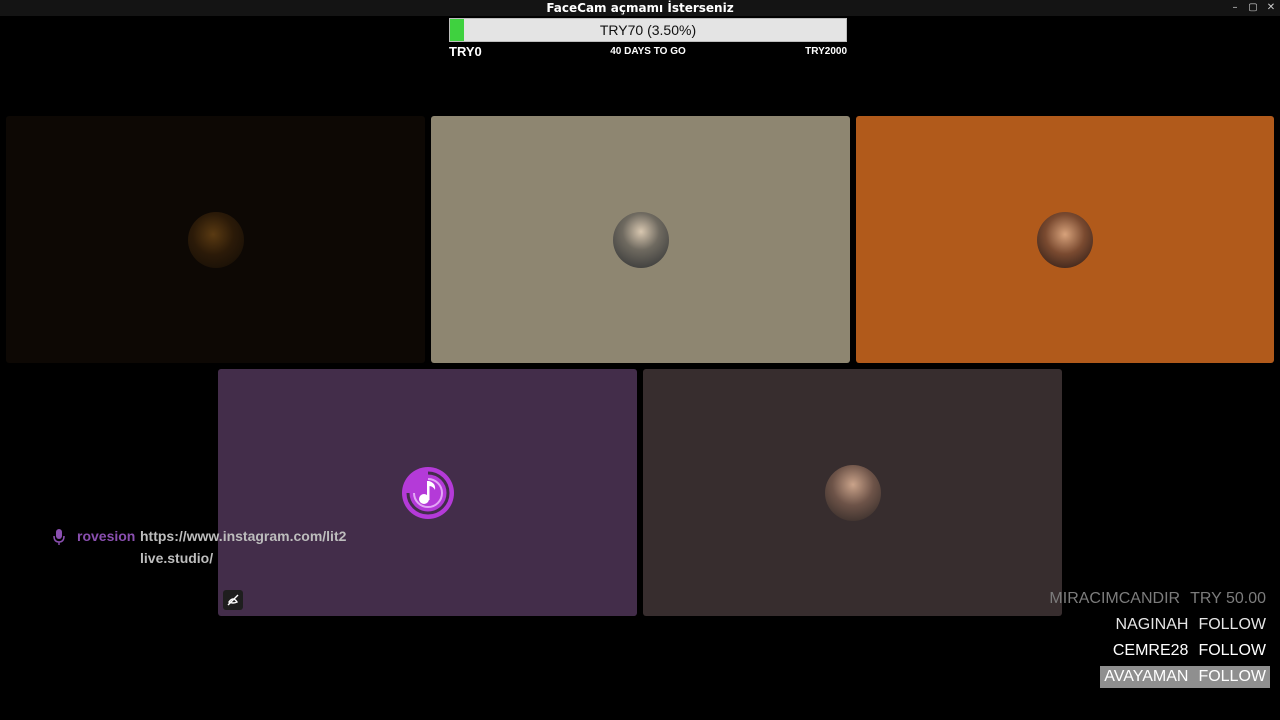 The image size is (1280, 720). I want to click on goal-progress-text: TRY70 (3.50%), so click(648, 30).